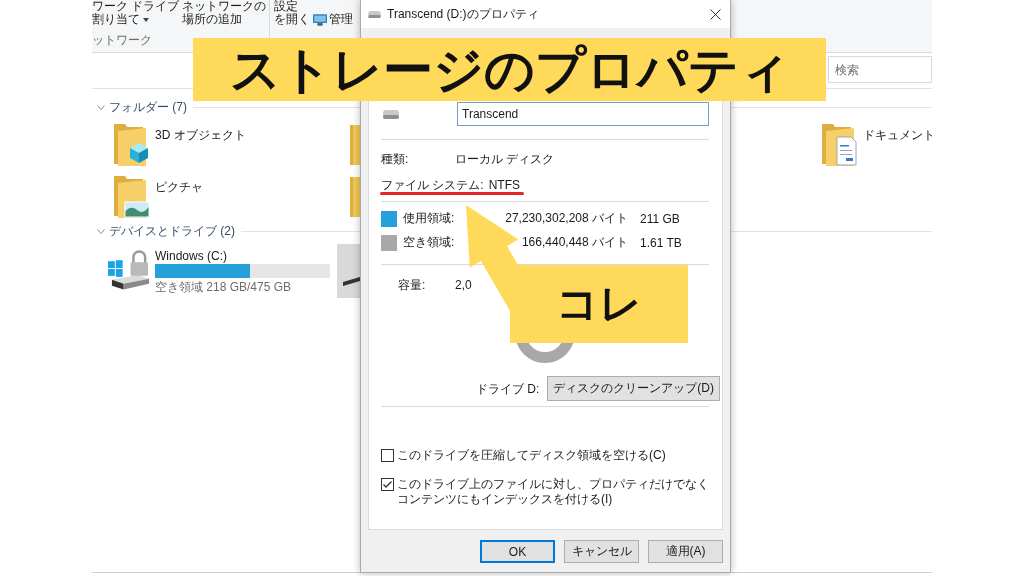 The height and width of the screenshot is (576, 1024). I want to click on disk-cleanup-button: ディスクのクリーンアップ(D), so click(633, 388).